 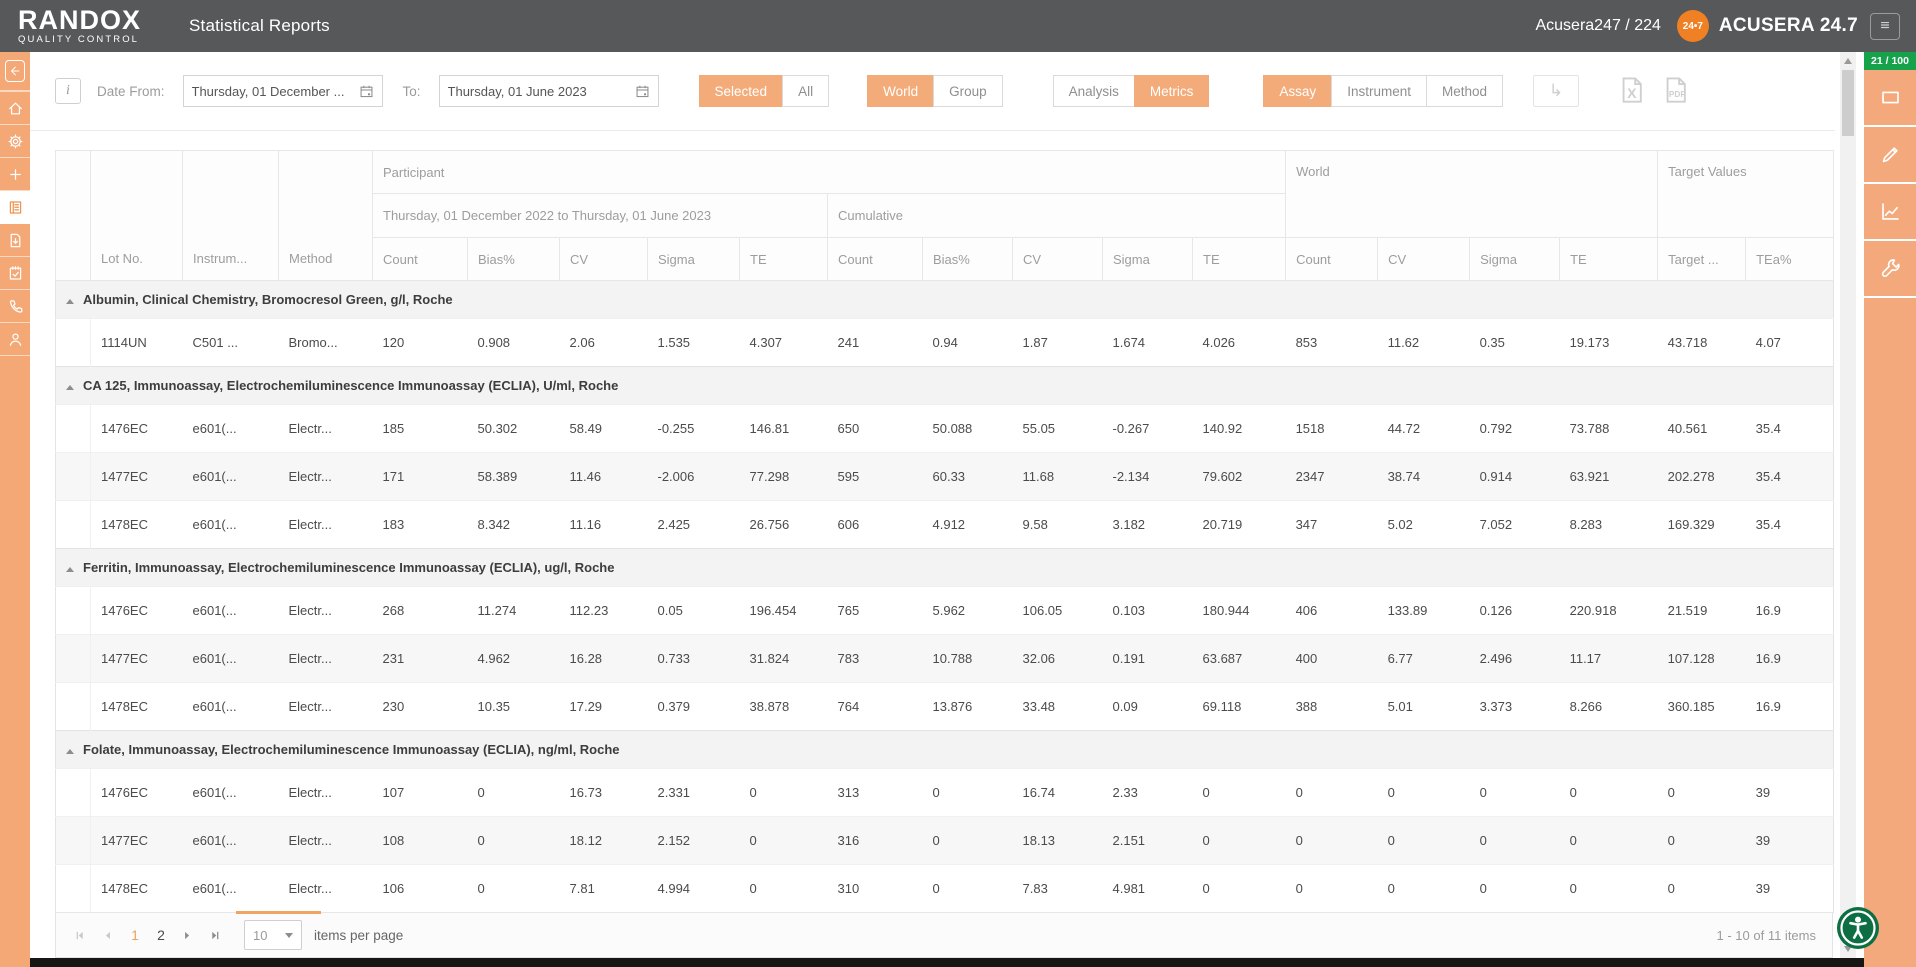 I want to click on forward-arrow-button: ↳, so click(x=1556, y=91).